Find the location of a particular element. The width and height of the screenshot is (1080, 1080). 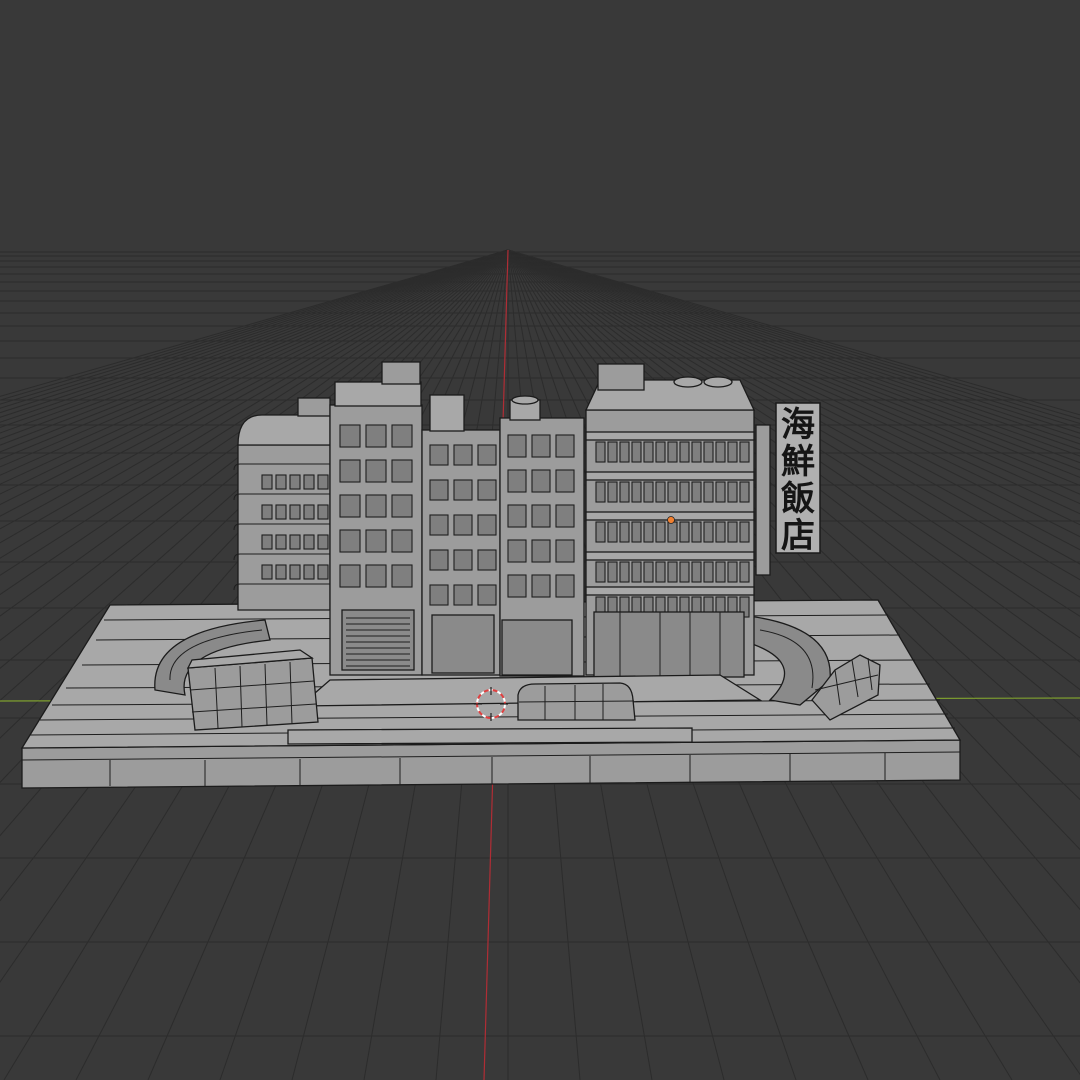

building-middle-right is located at coordinates (542, 536).